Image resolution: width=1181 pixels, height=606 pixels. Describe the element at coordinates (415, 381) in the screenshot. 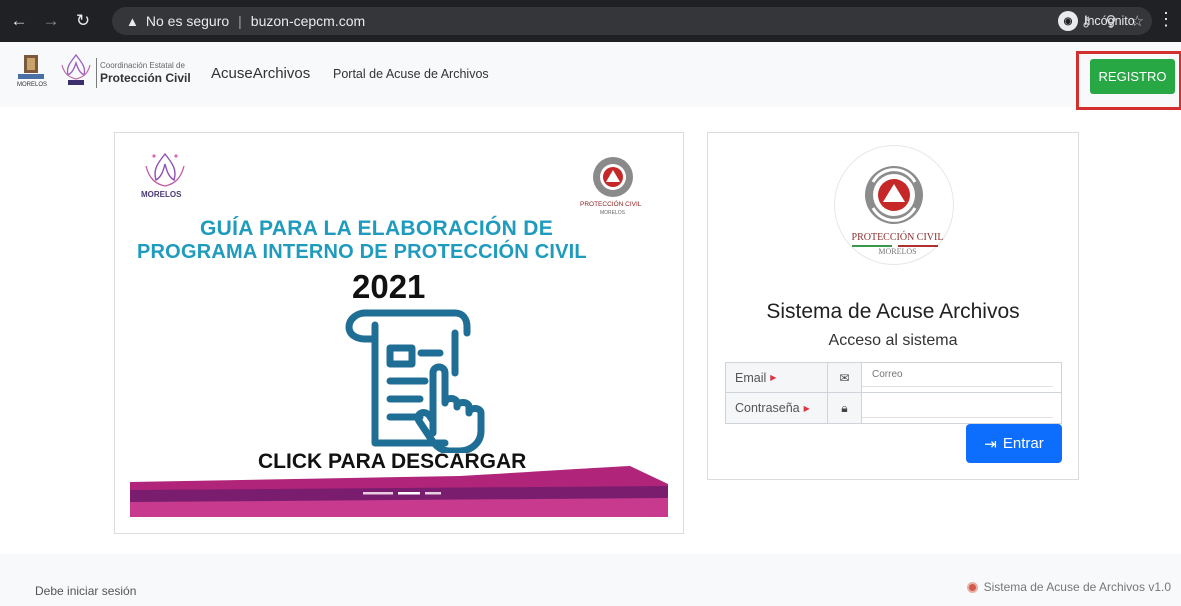

I see `document-click-icon` at that location.